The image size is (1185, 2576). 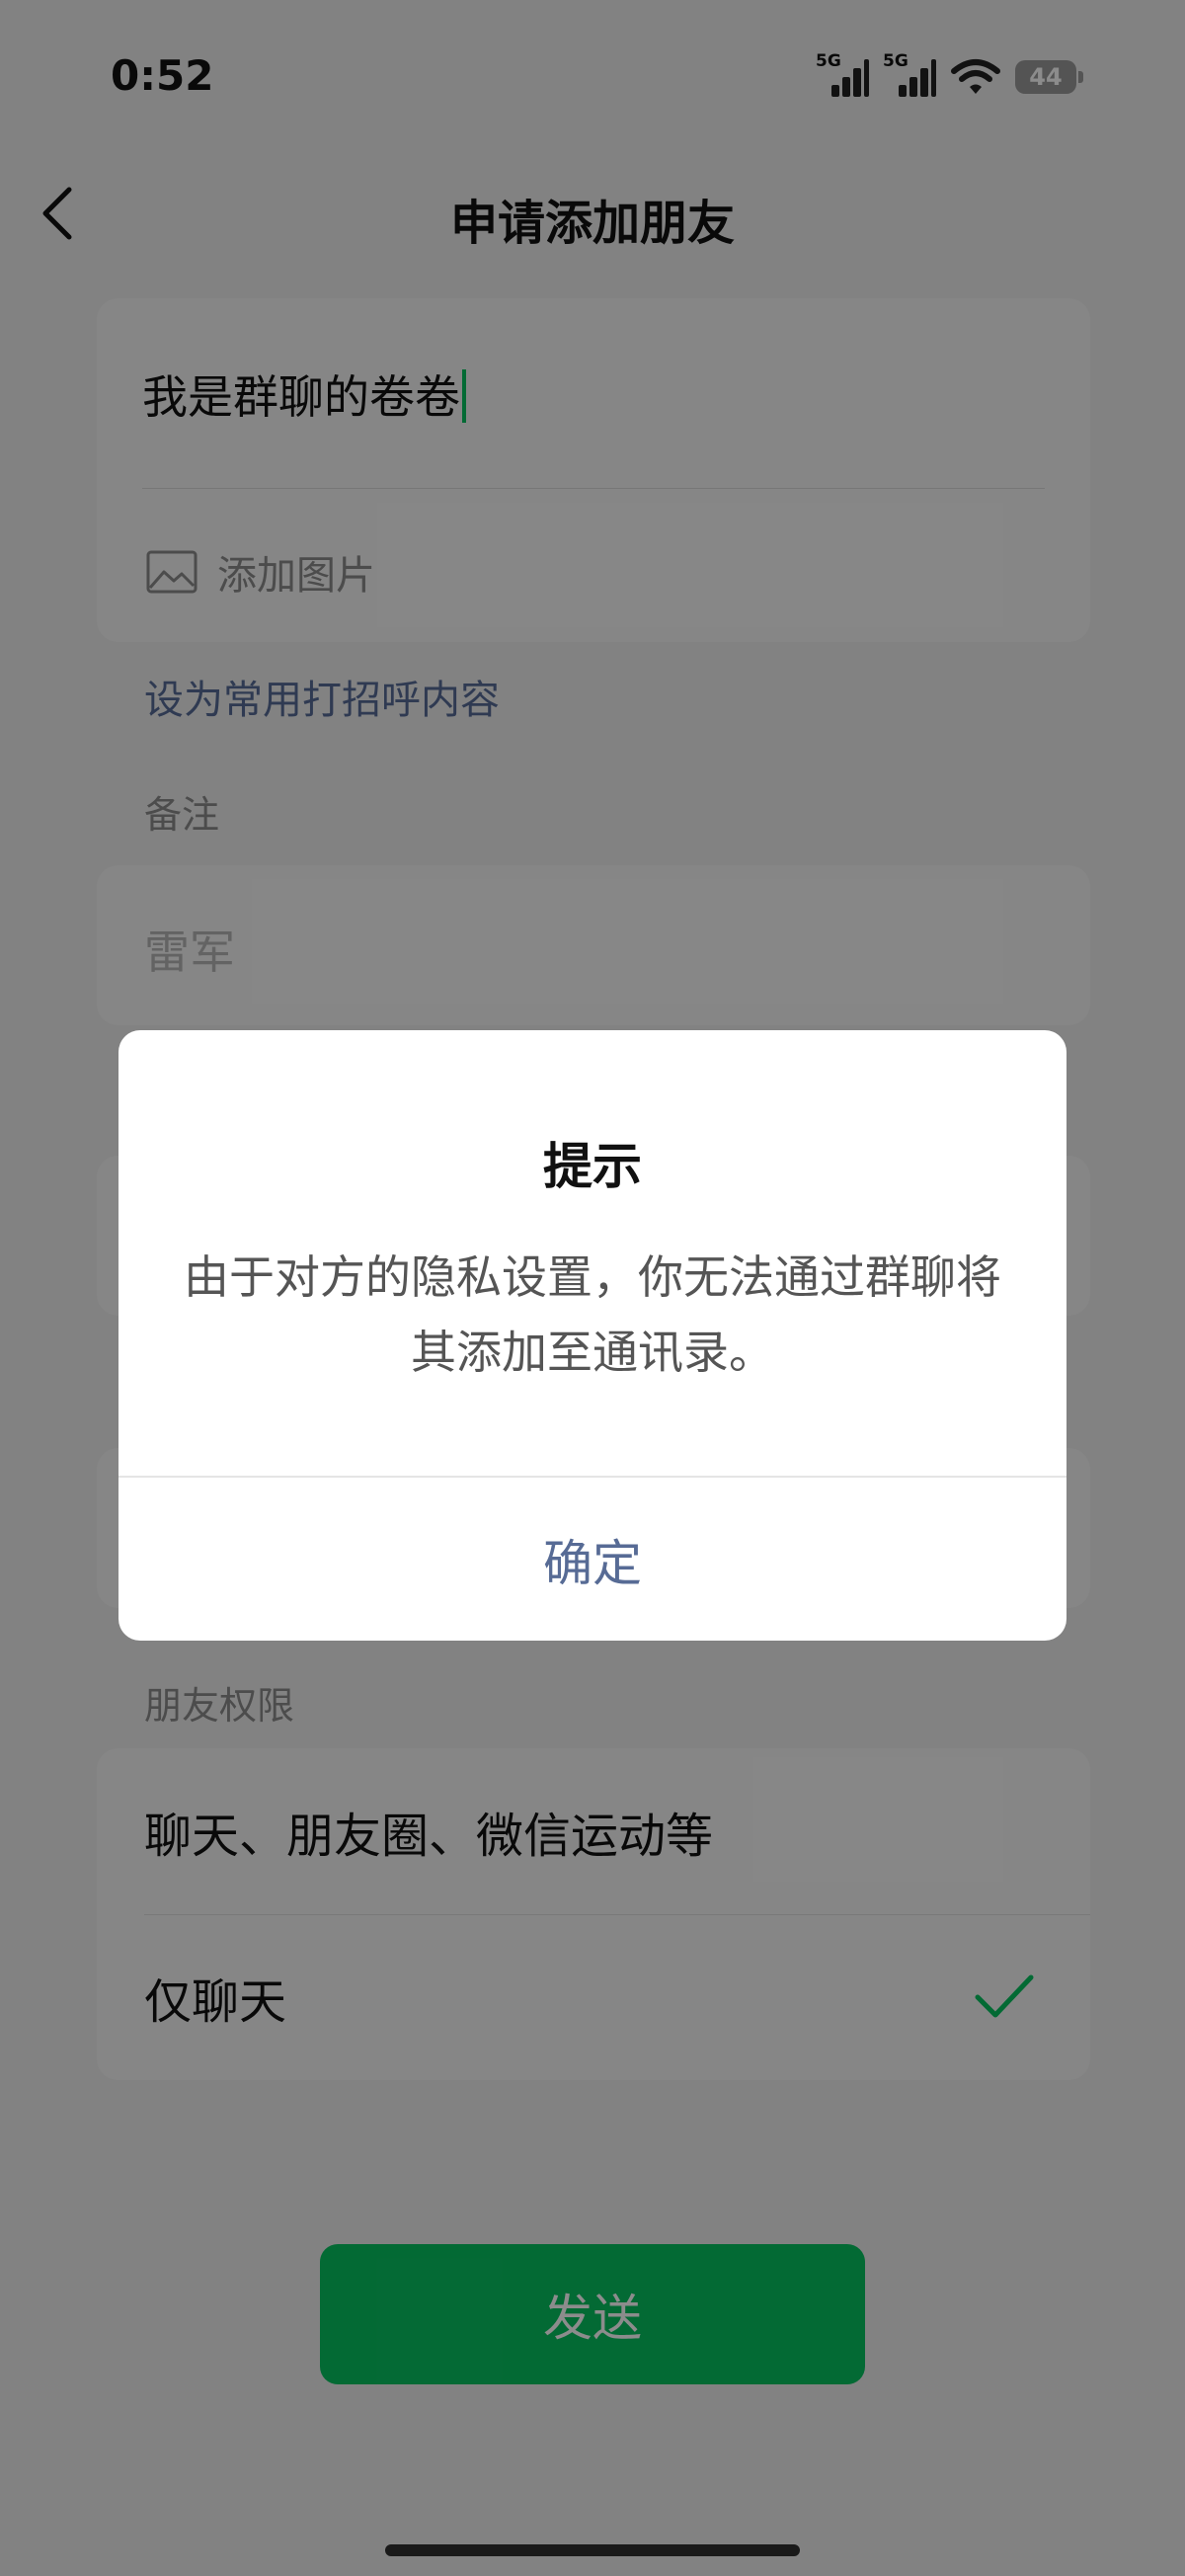 What do you see at coordinates (592, 1166) in the screenshot?
I see `dialog-title: 提示` at bounding box center [592, 1166].